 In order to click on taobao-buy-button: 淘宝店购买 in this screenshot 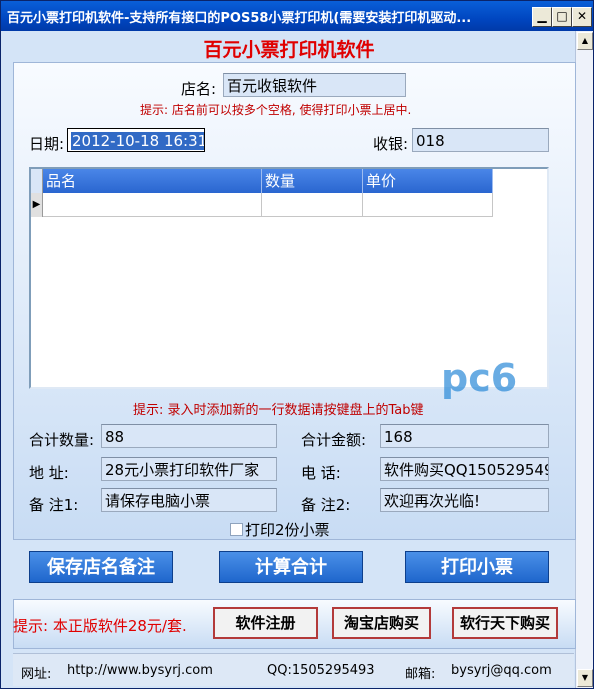, I will do `click(381, 623)`.